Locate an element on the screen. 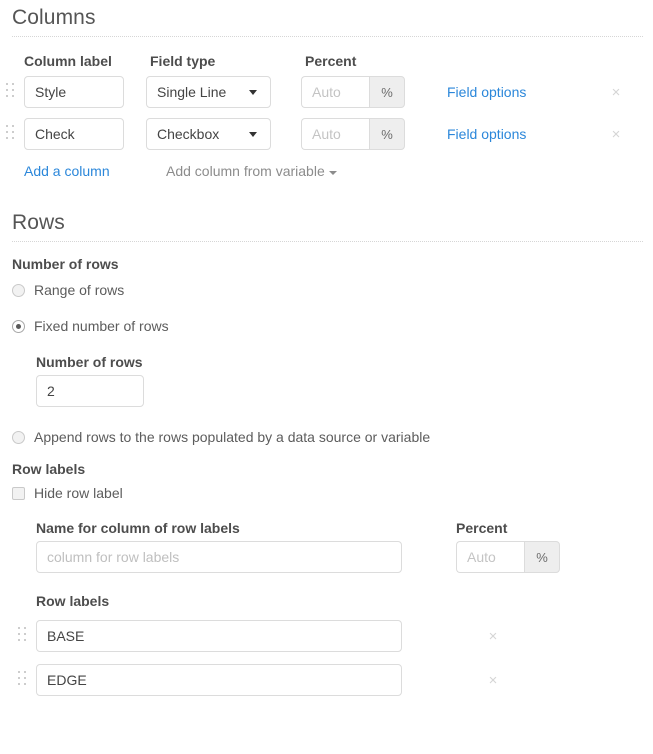  rows-section-title: Rows is located at coordinates (38, 222).